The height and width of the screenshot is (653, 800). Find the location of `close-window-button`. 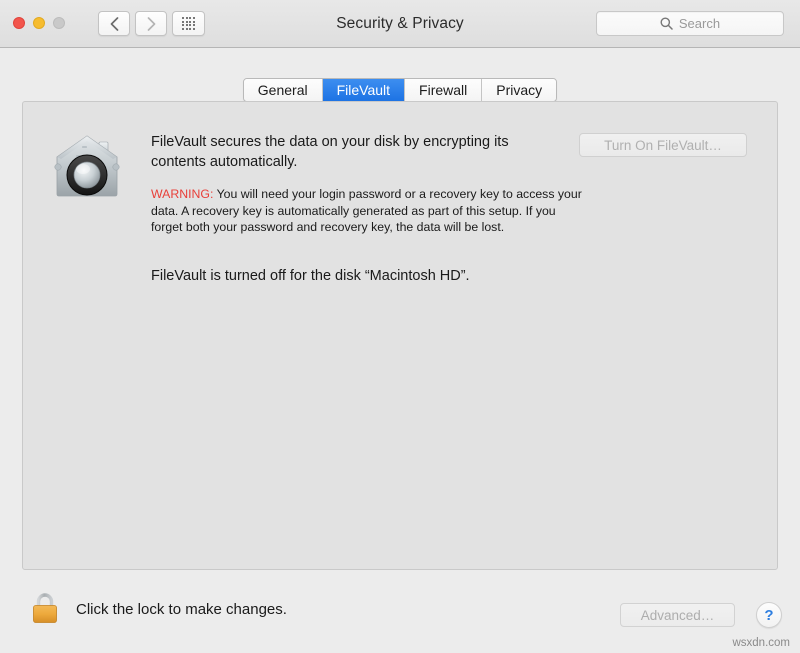

close-window-button is located at coordinates (19, 23).